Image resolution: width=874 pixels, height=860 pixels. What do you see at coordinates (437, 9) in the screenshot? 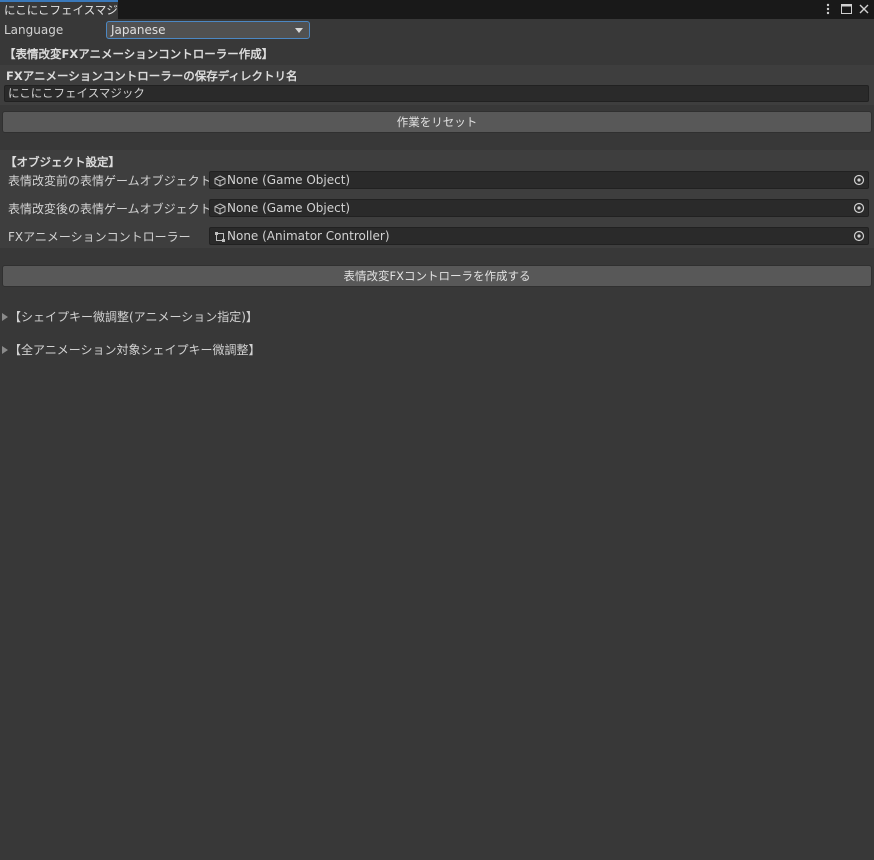
I see `tab-bar: にこにこフェイスマジック` at bounding box center [437, 9].